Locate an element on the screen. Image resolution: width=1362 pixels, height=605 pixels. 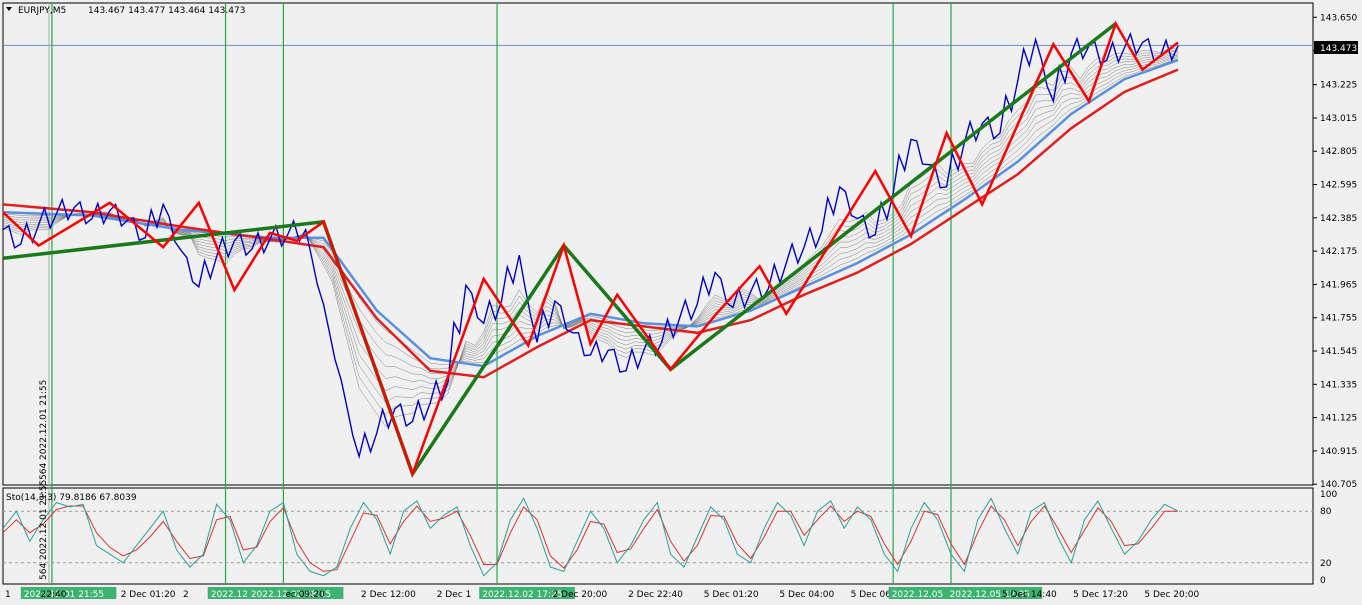
time-tag-16: 2022.12.05 1 is located at coordinates (922, 595).